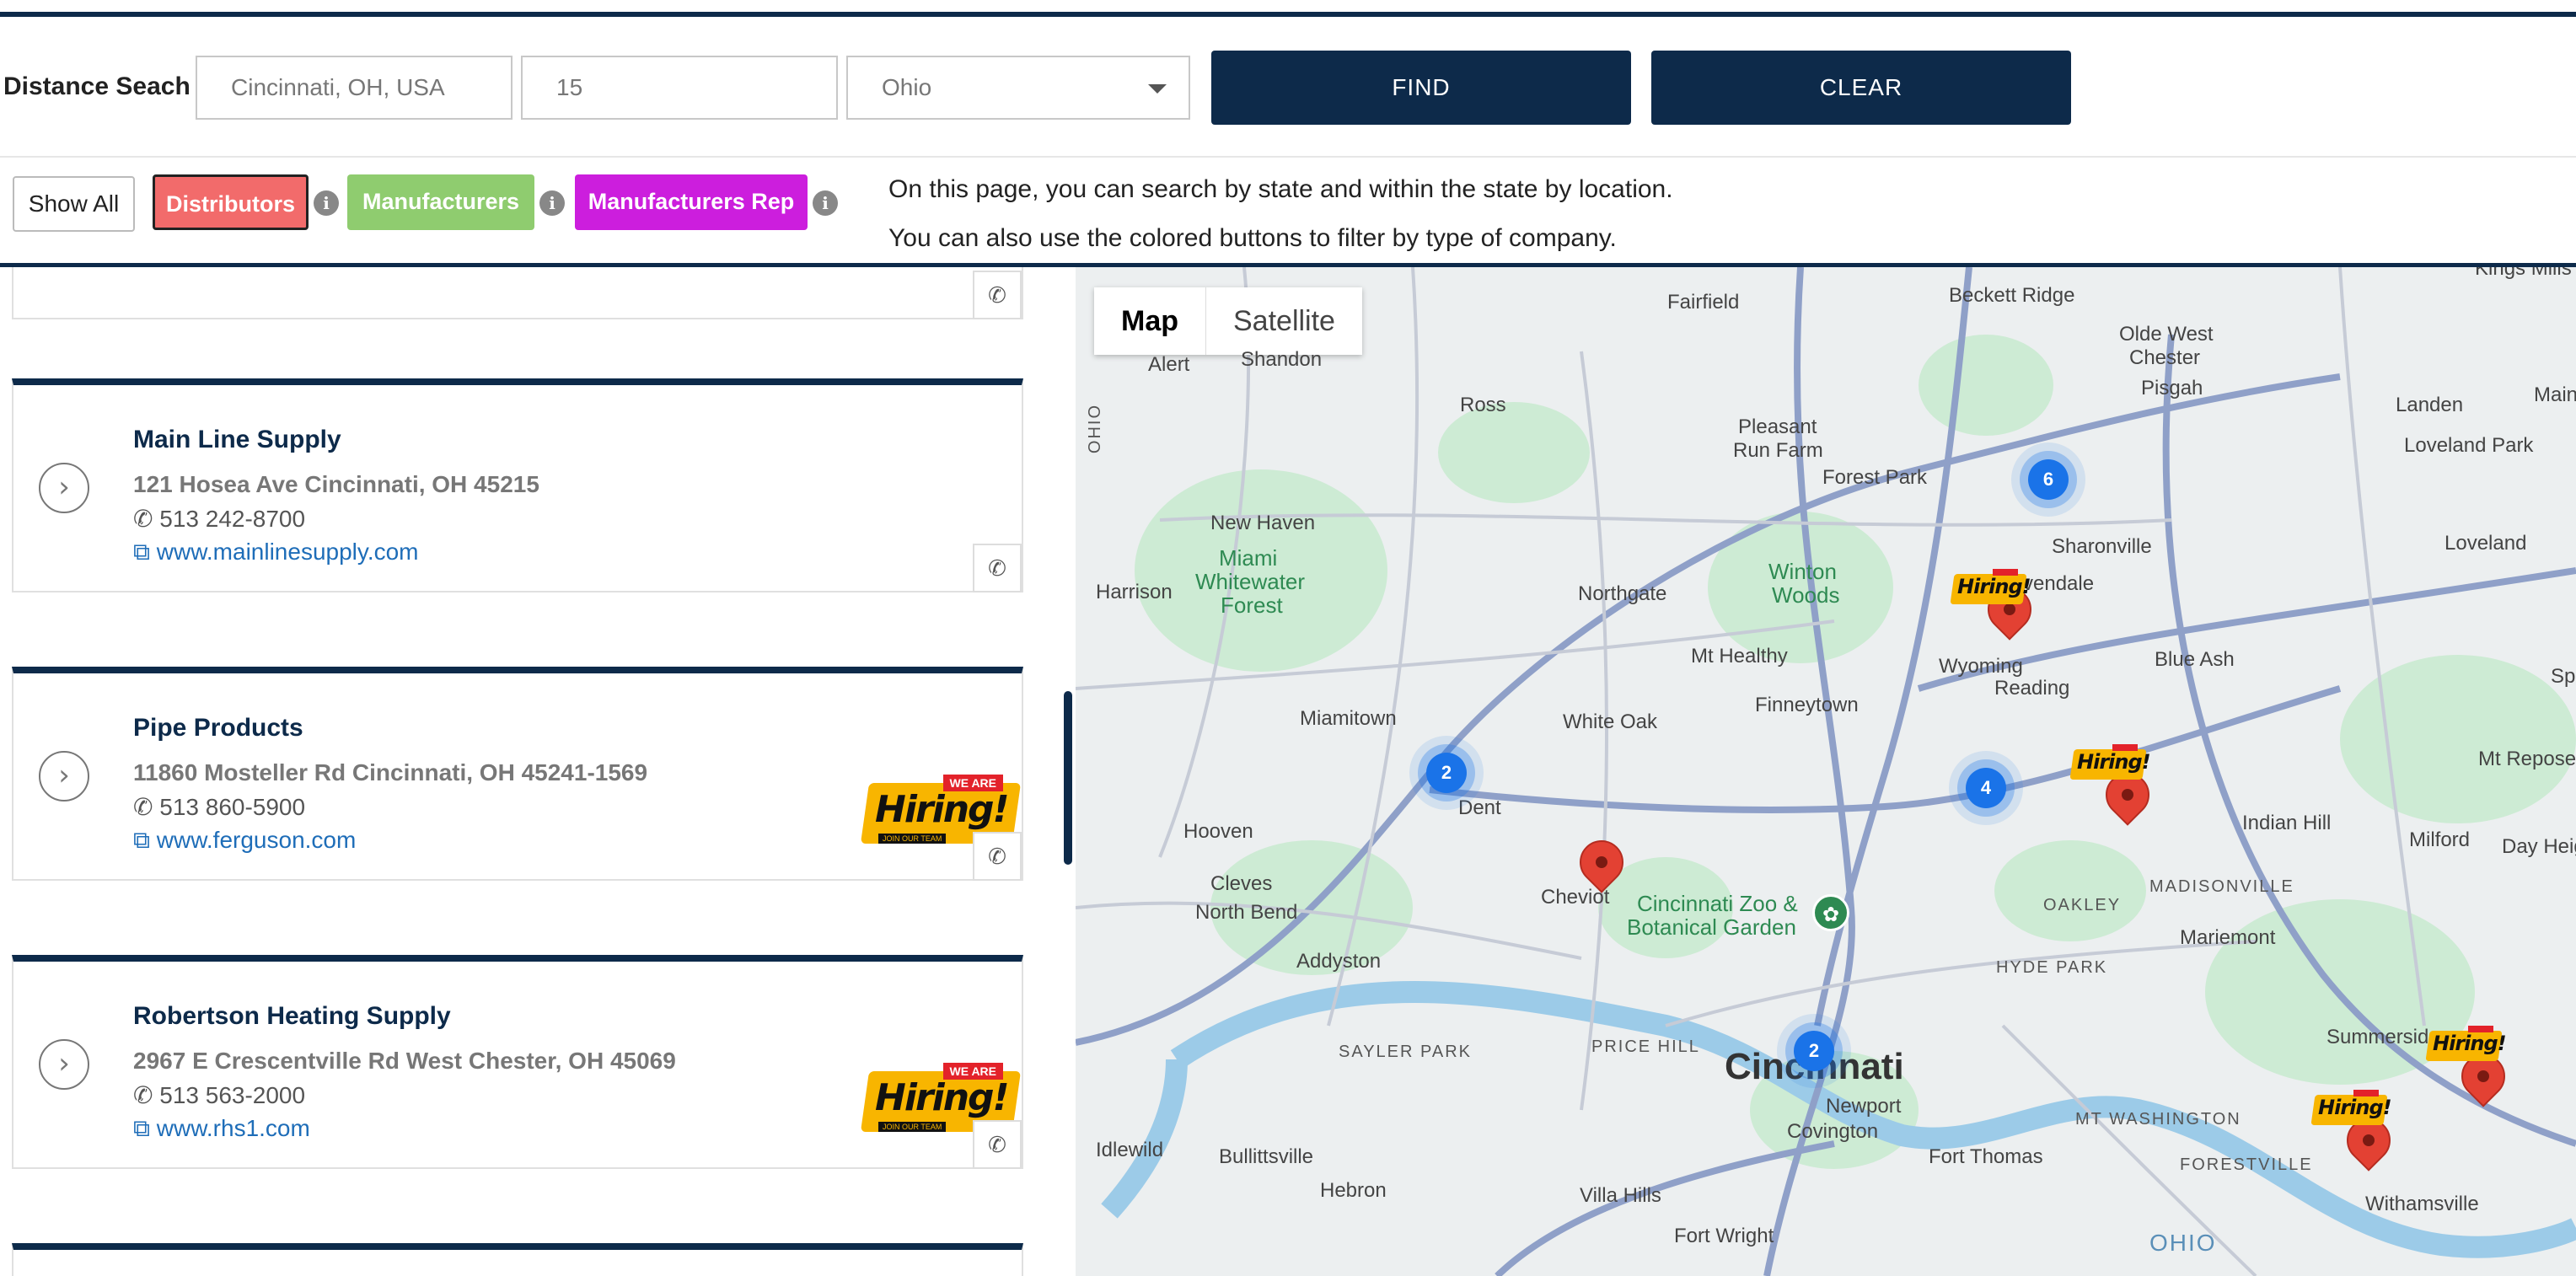 The height and width of the screenshot is (1276, 2576). Describe the element at coordinates (1421, 88) in the screenshot. I see `find-button: FIND` at that location.